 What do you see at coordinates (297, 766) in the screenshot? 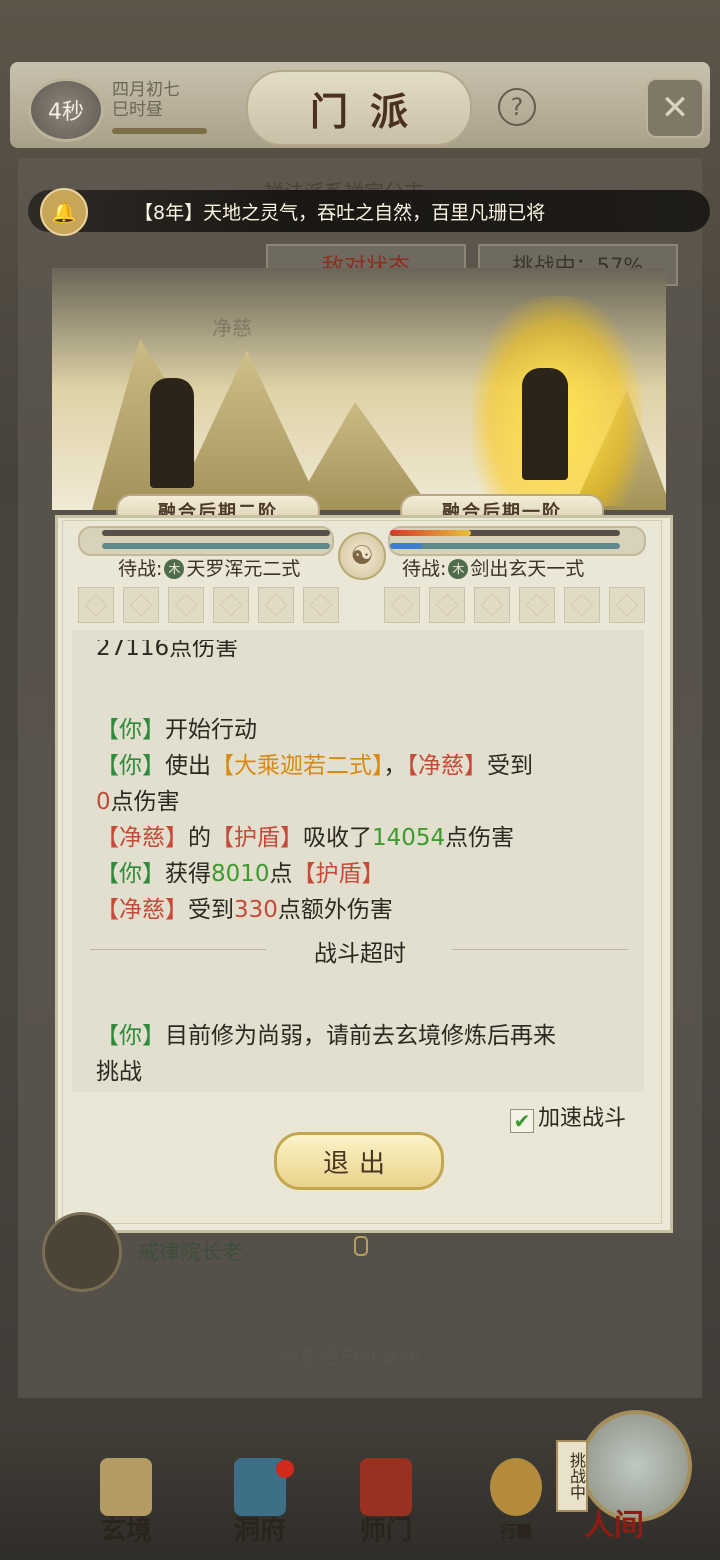
I see `skill-name: 【大乘迦若二式】` at bounding box center [297, 766].